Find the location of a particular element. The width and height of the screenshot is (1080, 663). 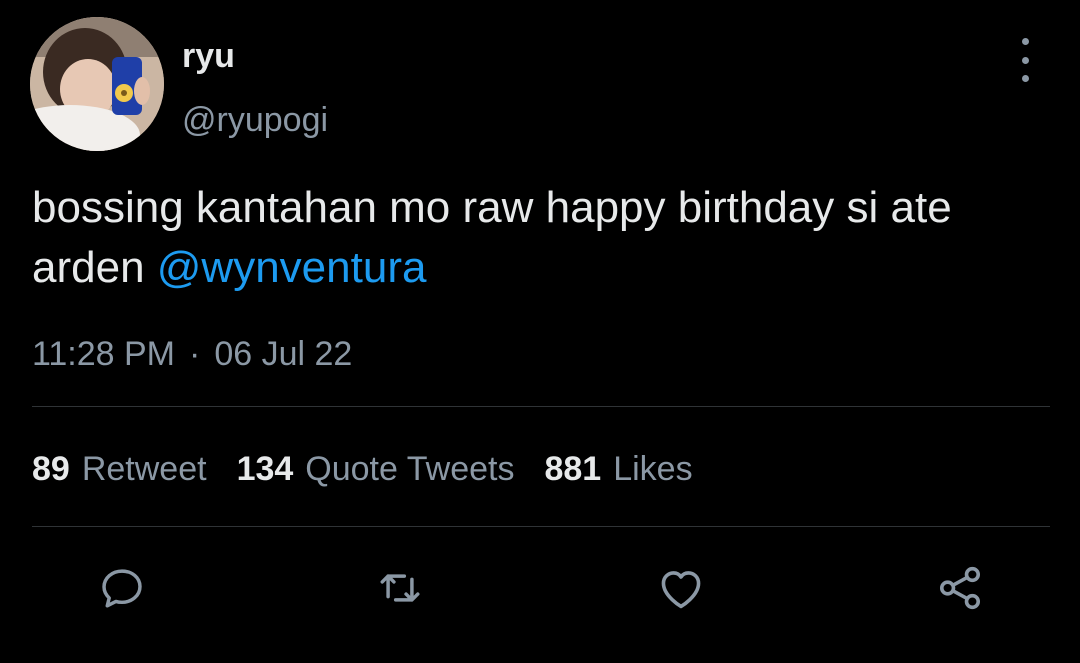

mention-link: @wynventura is located at coordinates (292, 267).